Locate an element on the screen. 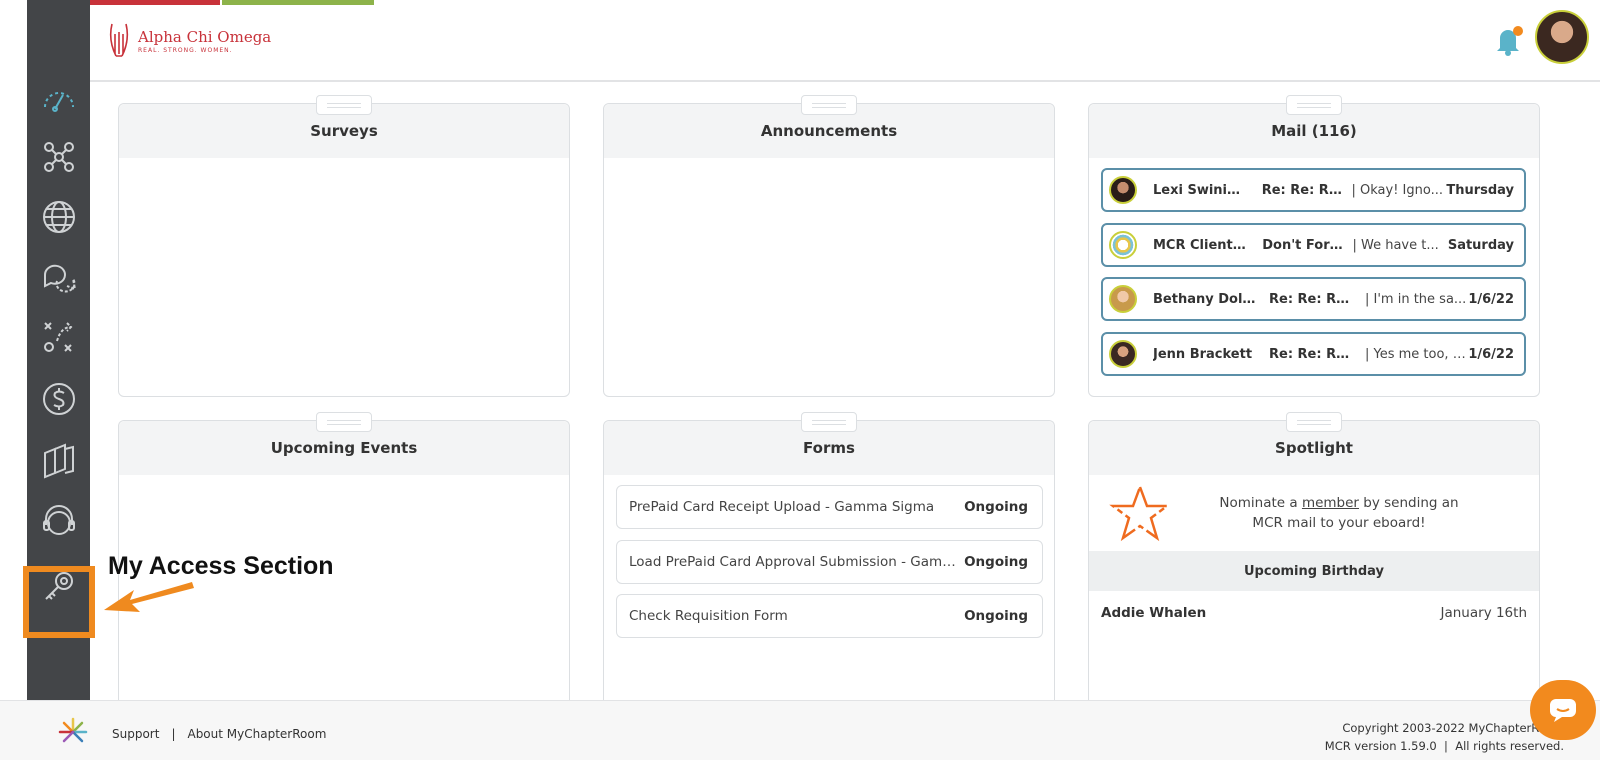 This screenshot has width=1600, height=760. mail-date: Thursday is located at coordinates (1480, 190).